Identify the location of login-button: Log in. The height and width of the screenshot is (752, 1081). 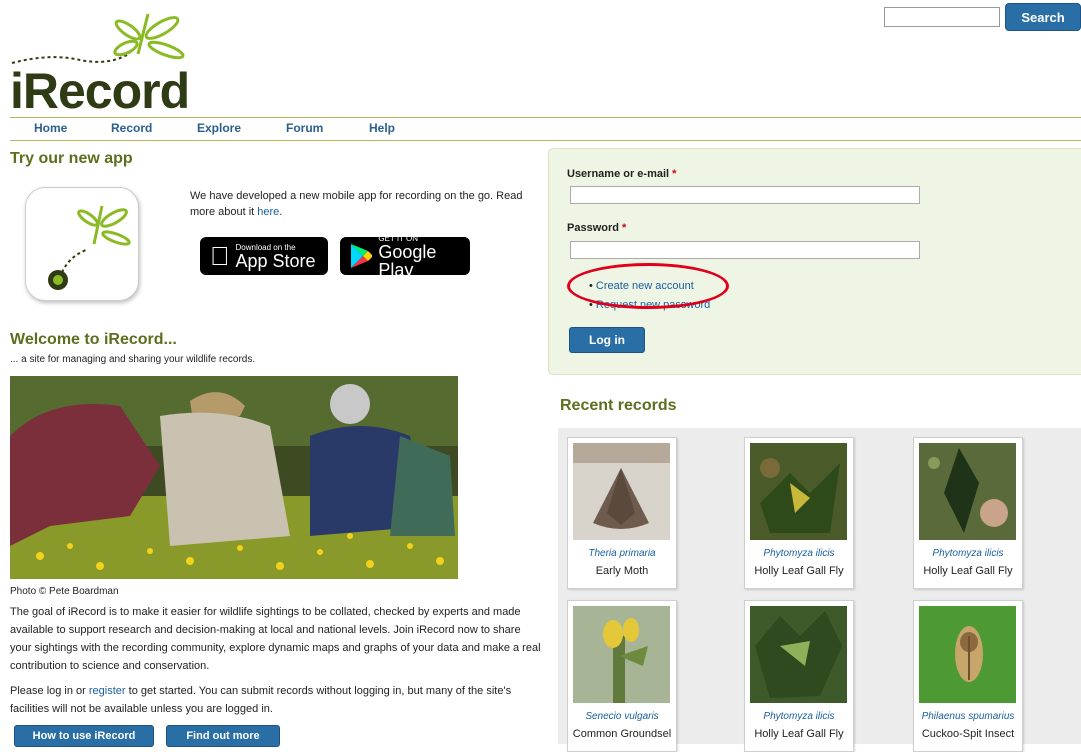
(607, 340).